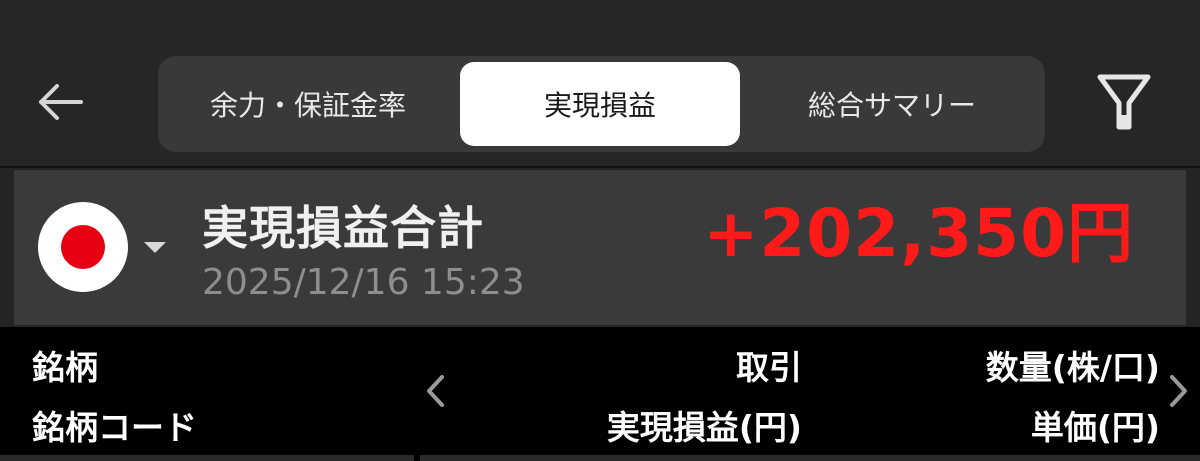  I want to click on filter-icon, so click(1124, 102).